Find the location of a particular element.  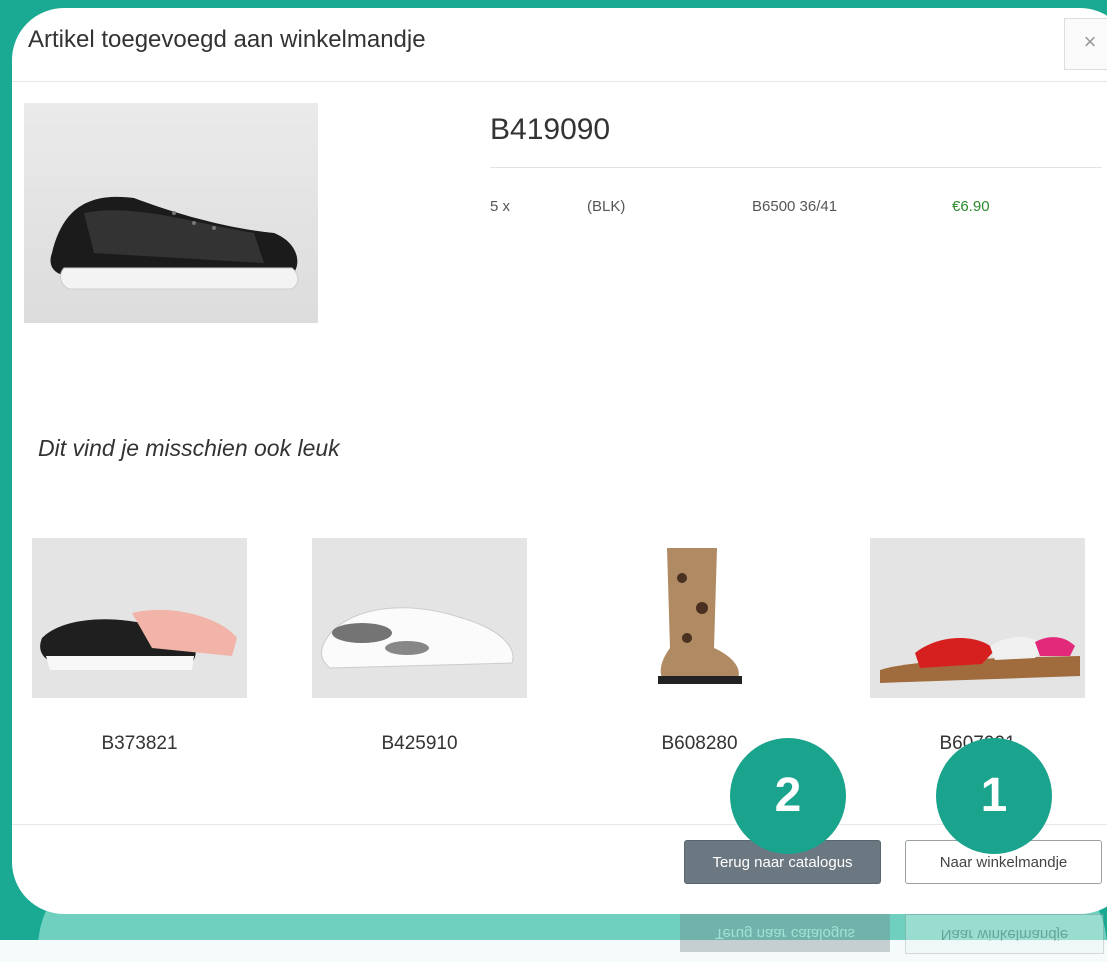

recommended-product-code: B373821 is located at coordinates (139, 744).